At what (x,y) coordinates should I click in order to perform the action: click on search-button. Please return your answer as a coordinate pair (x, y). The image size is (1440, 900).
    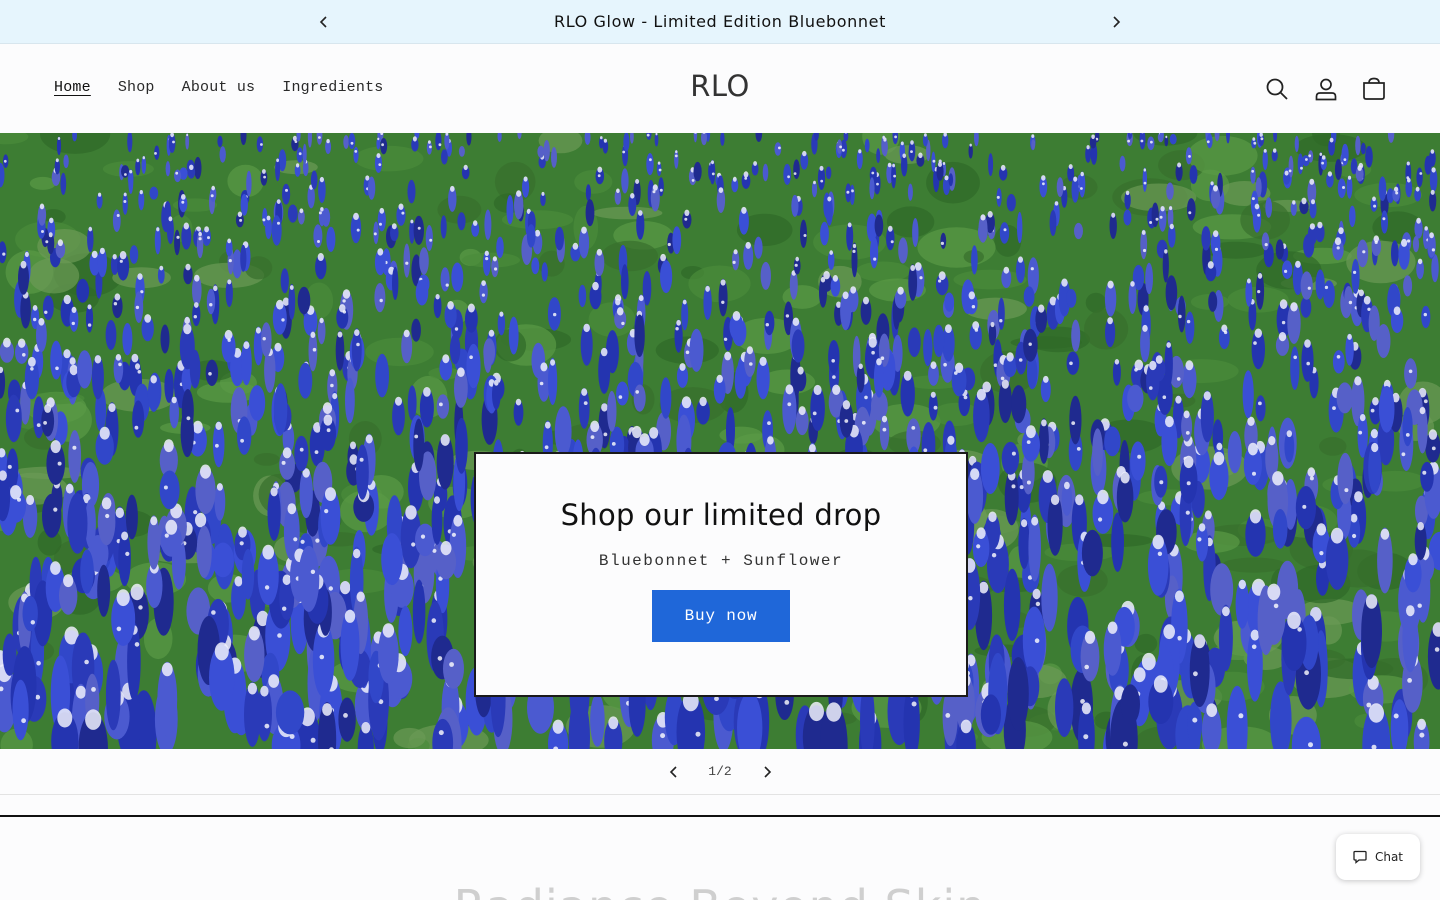
    Looking at the image, I should click on (1277, 89).